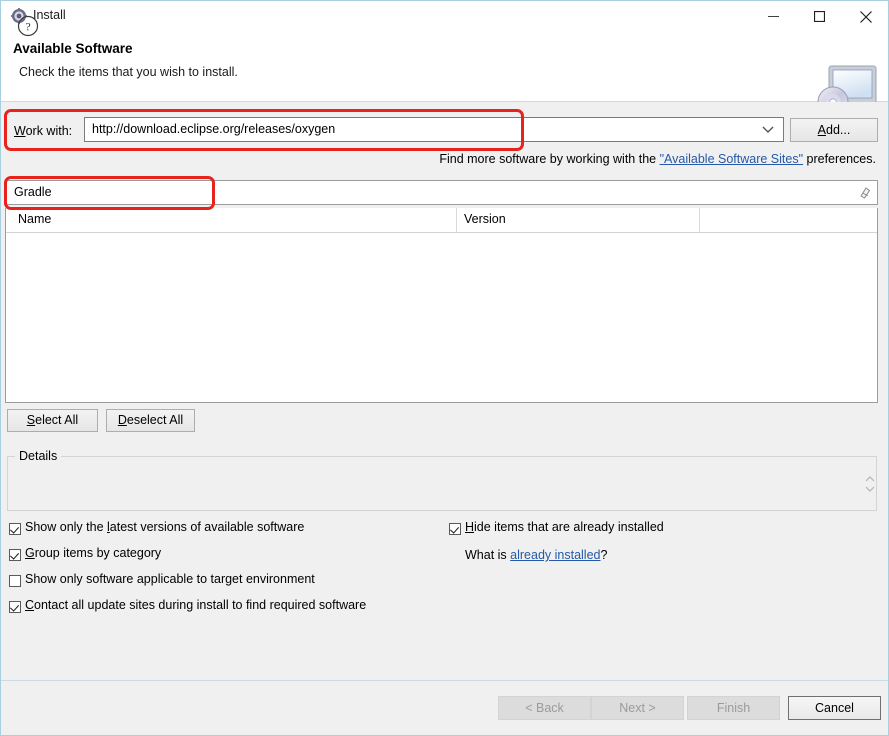 The width and height of the screenshot is (889, 736). What do you see at coordinates (15, 529) in the screenshot?
I see `checkbox-show-latest-versions` at bounding box center [15, 529].